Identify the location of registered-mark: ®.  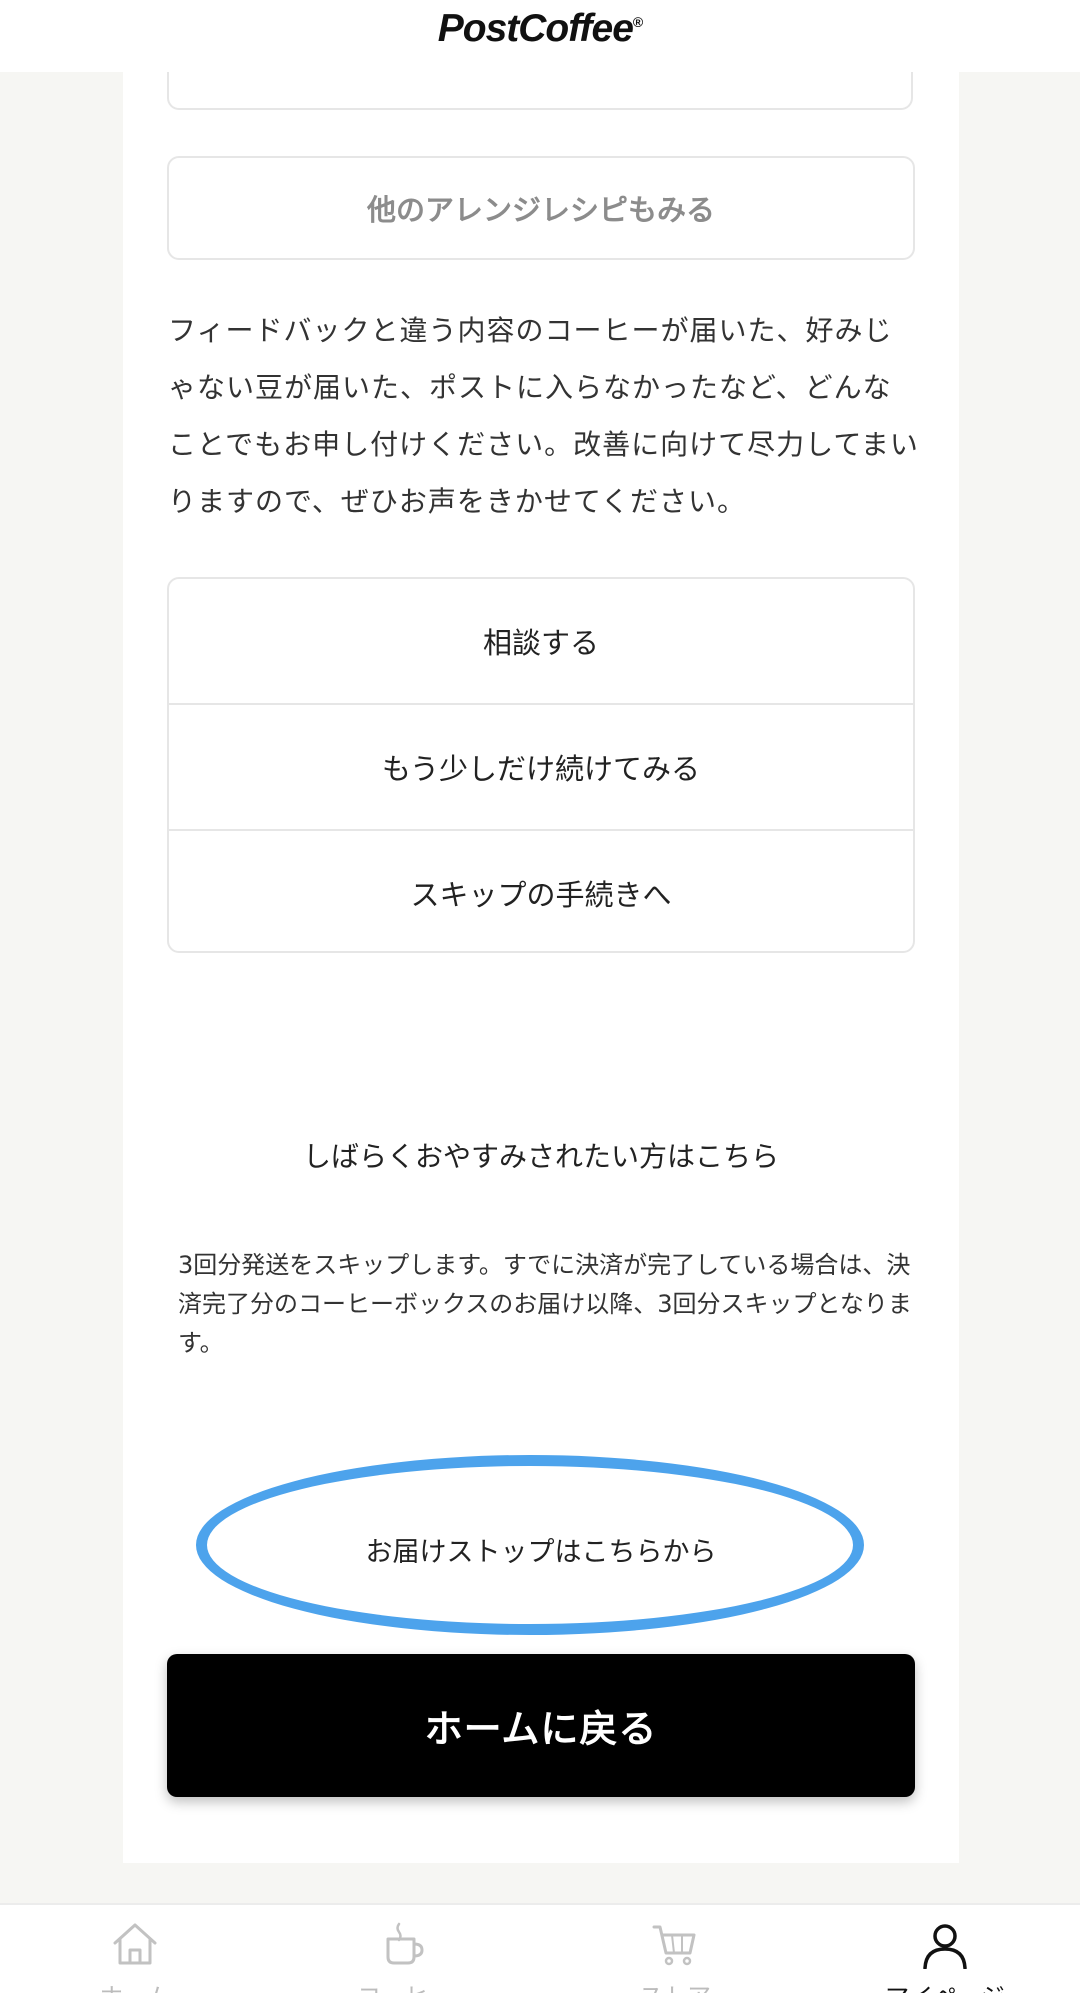
(637, 22).